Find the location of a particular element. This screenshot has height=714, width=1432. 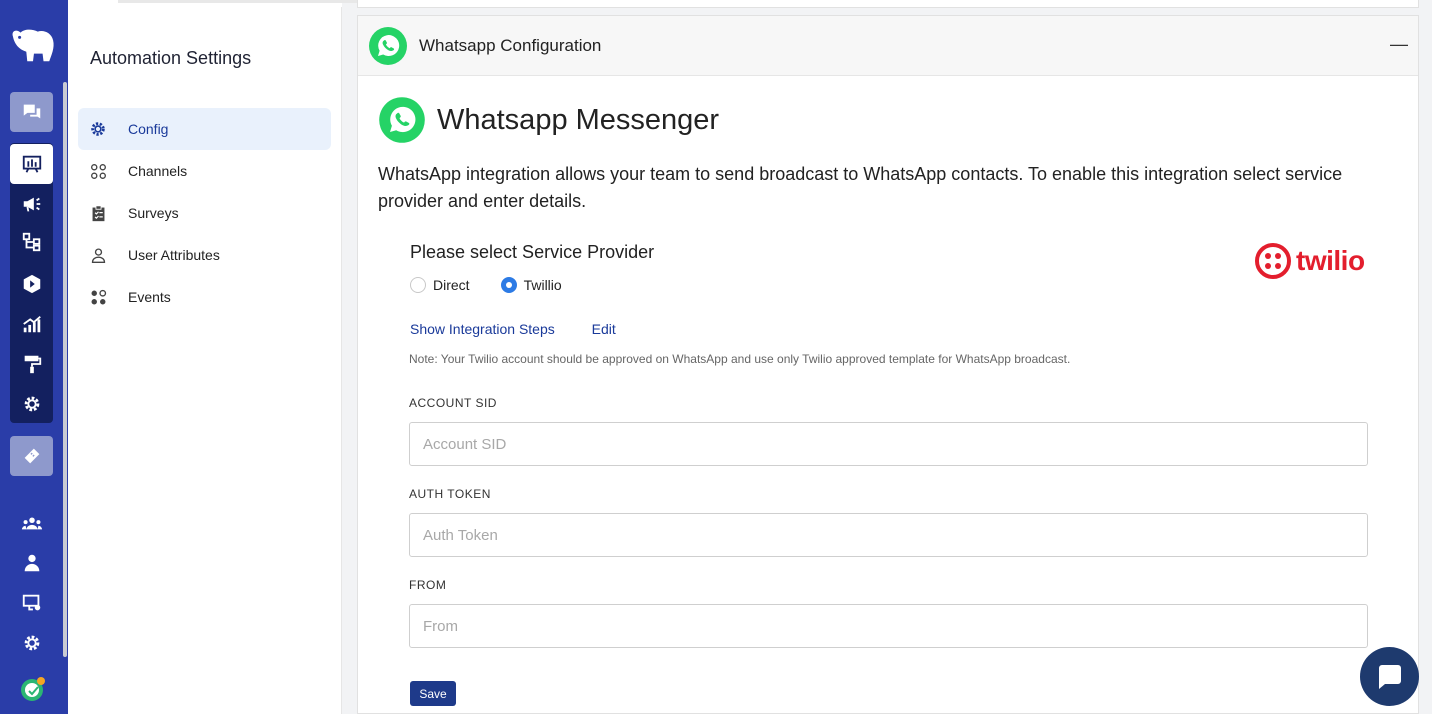

sidebar-item-user-attributes: User Attributes is located at coordinates (204, 255).